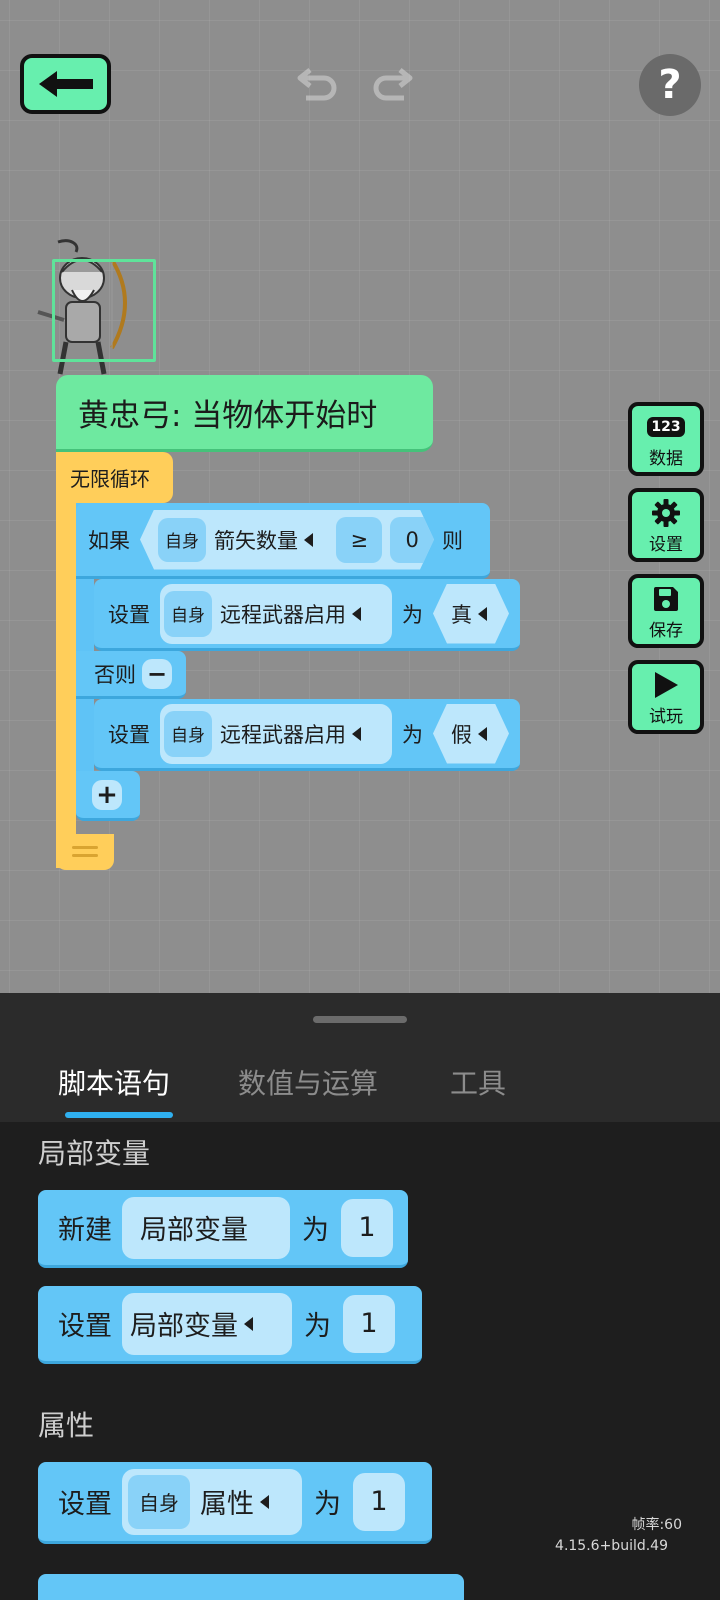 Image resolution: width=720 pixels, height=1600 pixels. Describe the element at coordinates (666, 512) in the screenshot. I see `gear-icon` at that location.